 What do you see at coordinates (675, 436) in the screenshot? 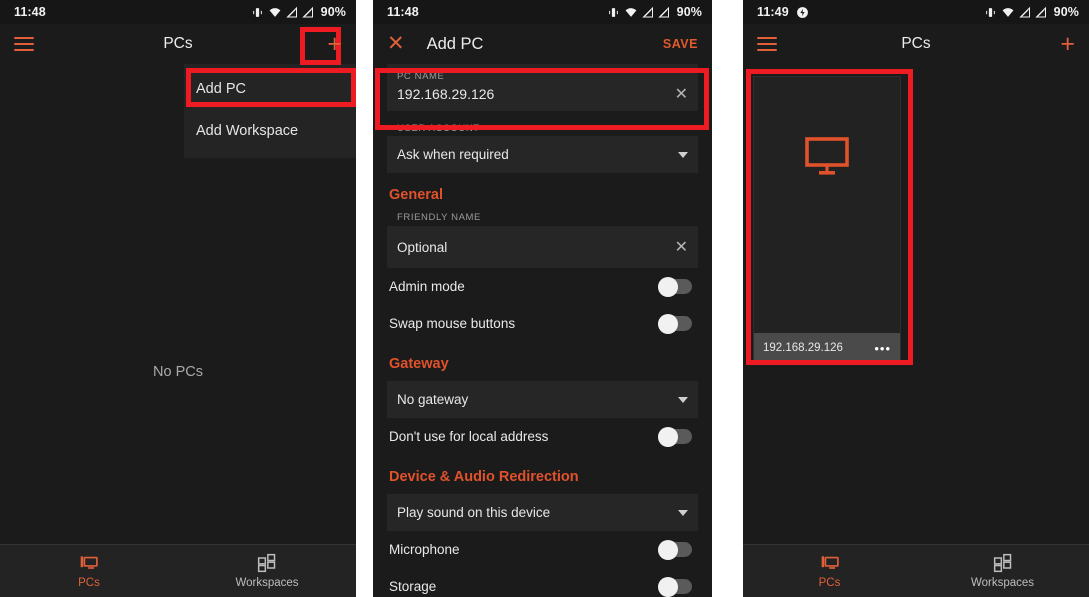
I see `toggle-local-address` at bounding box center [675, 436].